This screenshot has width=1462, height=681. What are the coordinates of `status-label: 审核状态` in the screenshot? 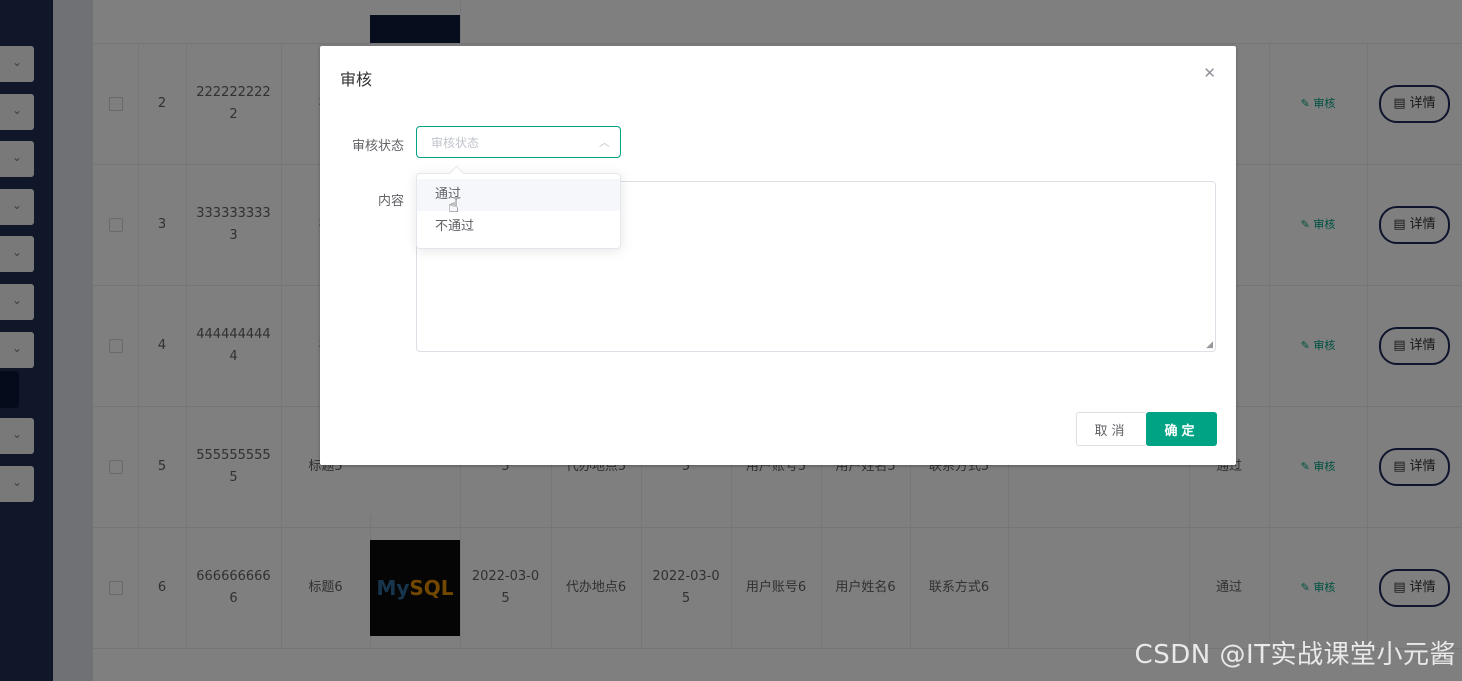 It's located at (377, 146).